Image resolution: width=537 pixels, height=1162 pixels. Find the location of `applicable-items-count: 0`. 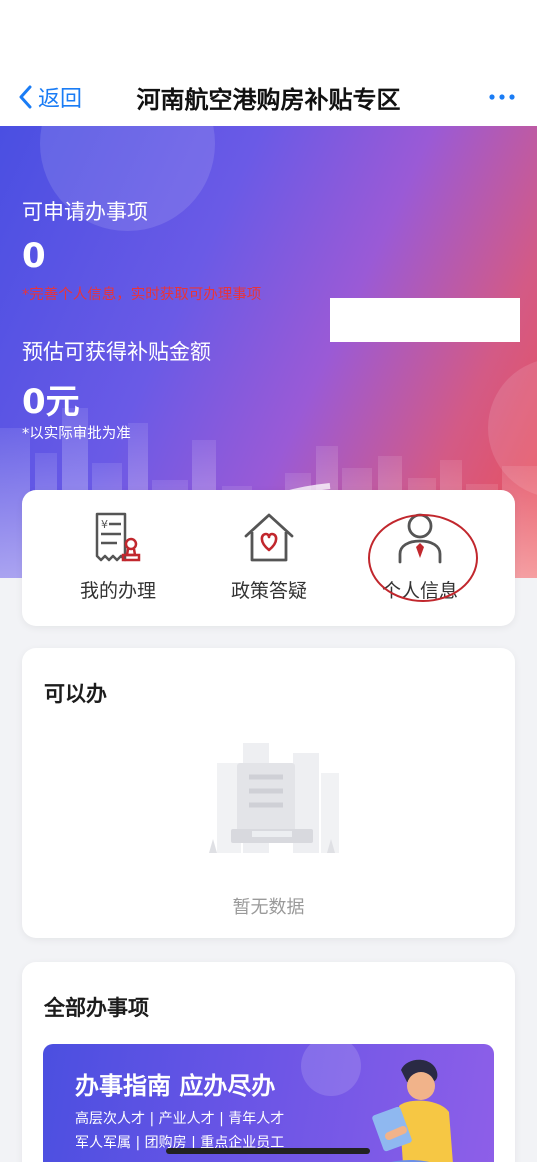

applicable-items-count: 0 is located at coordinates (34, 256).